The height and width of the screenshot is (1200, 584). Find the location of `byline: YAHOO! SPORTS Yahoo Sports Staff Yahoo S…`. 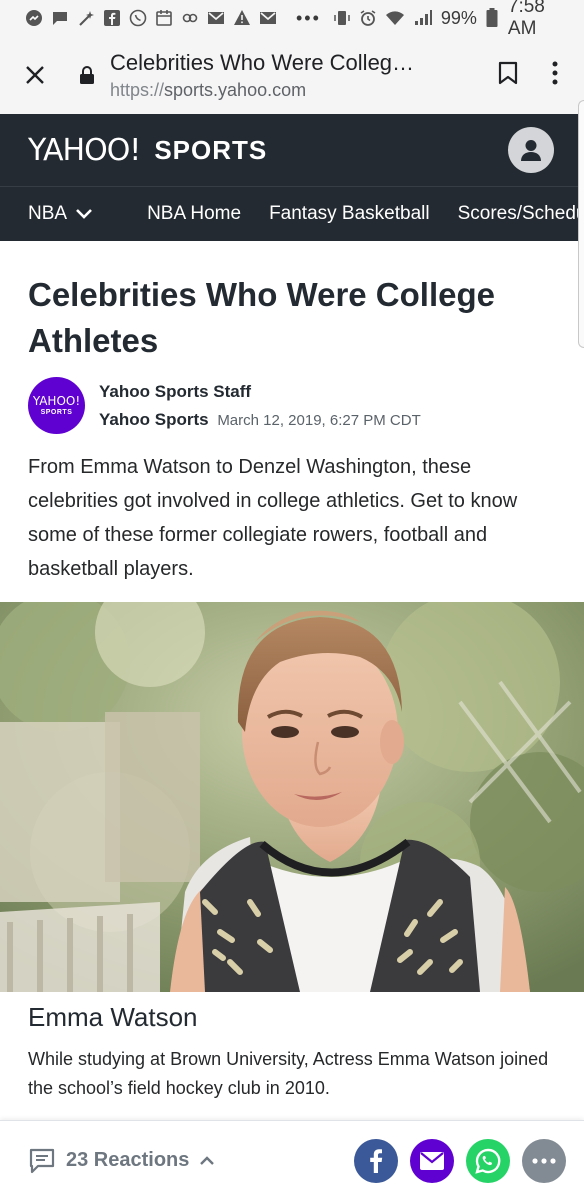

byline: YAHOO! SPORTS Yahoo Sports Staff Yahoo S… is located at coordinates (224, 405).